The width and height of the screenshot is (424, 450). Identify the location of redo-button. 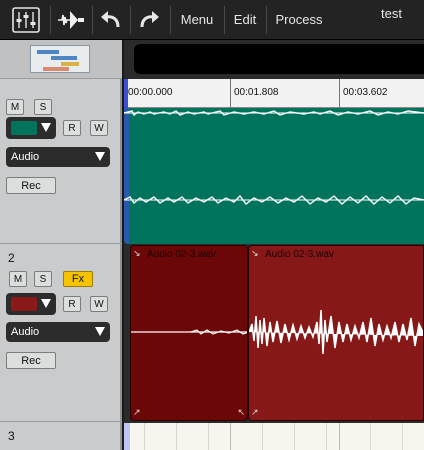
(149, 19).